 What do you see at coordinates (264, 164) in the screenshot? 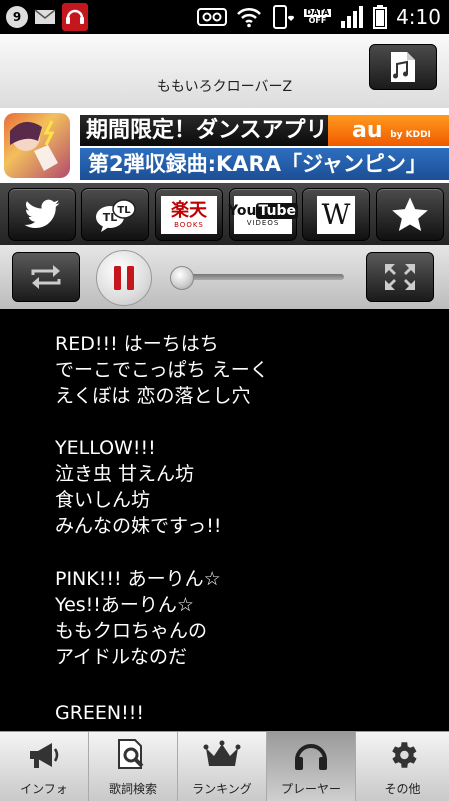
I see `ad-subline: 第2弾収録曲:KARA「ジャンピン」` at bounding box center [264, 164].